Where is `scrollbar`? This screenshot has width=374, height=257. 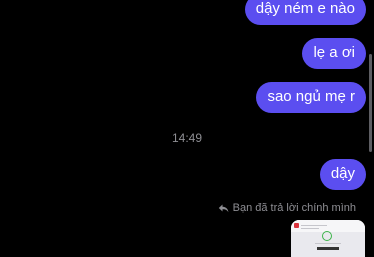 scrollbar is located at coordinates (370, 103).